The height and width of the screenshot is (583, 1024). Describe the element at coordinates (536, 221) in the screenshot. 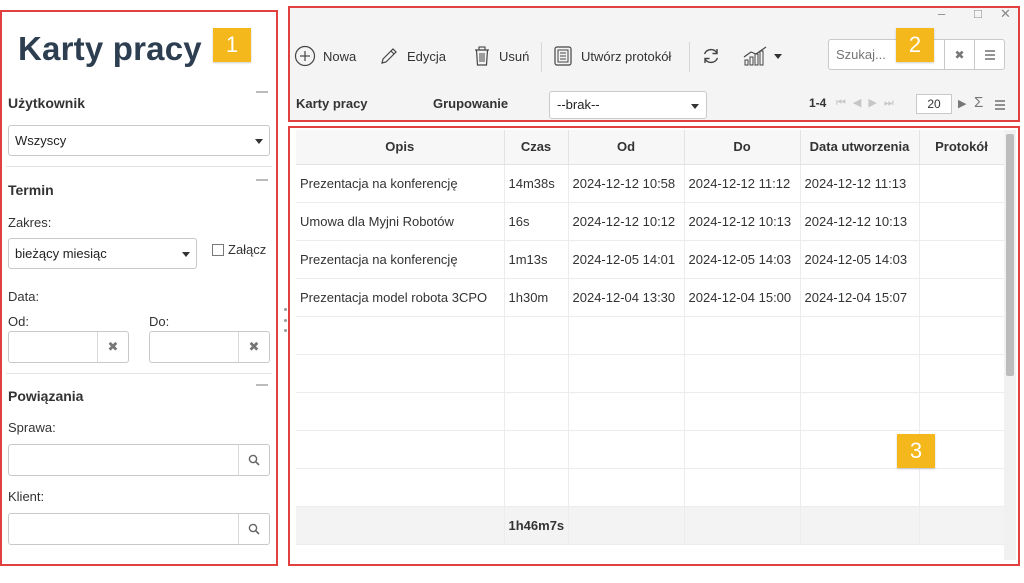

I see `cell-czas: 16s` at that location.